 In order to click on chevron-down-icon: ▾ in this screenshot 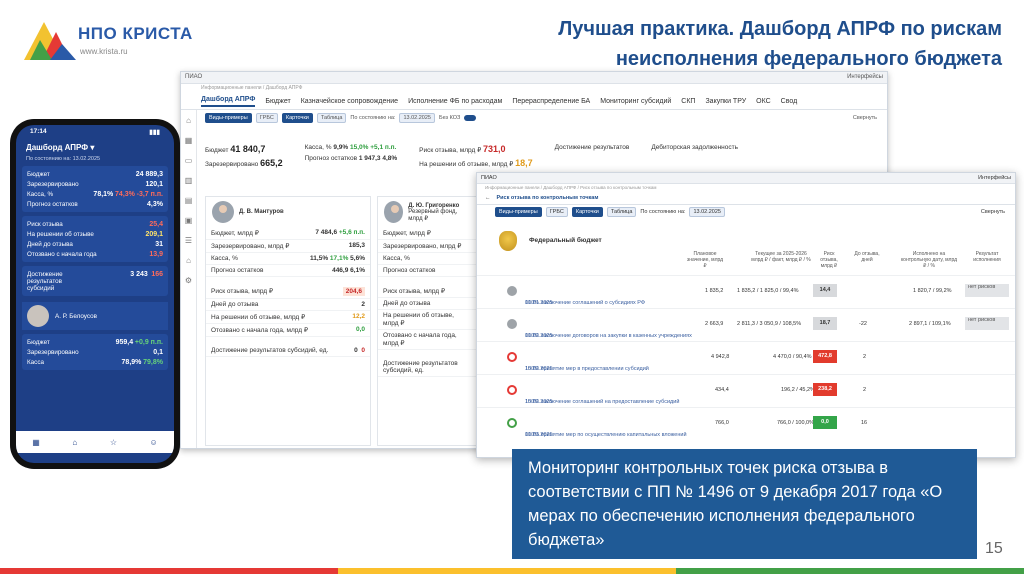, I will do `click(92, 147)`.